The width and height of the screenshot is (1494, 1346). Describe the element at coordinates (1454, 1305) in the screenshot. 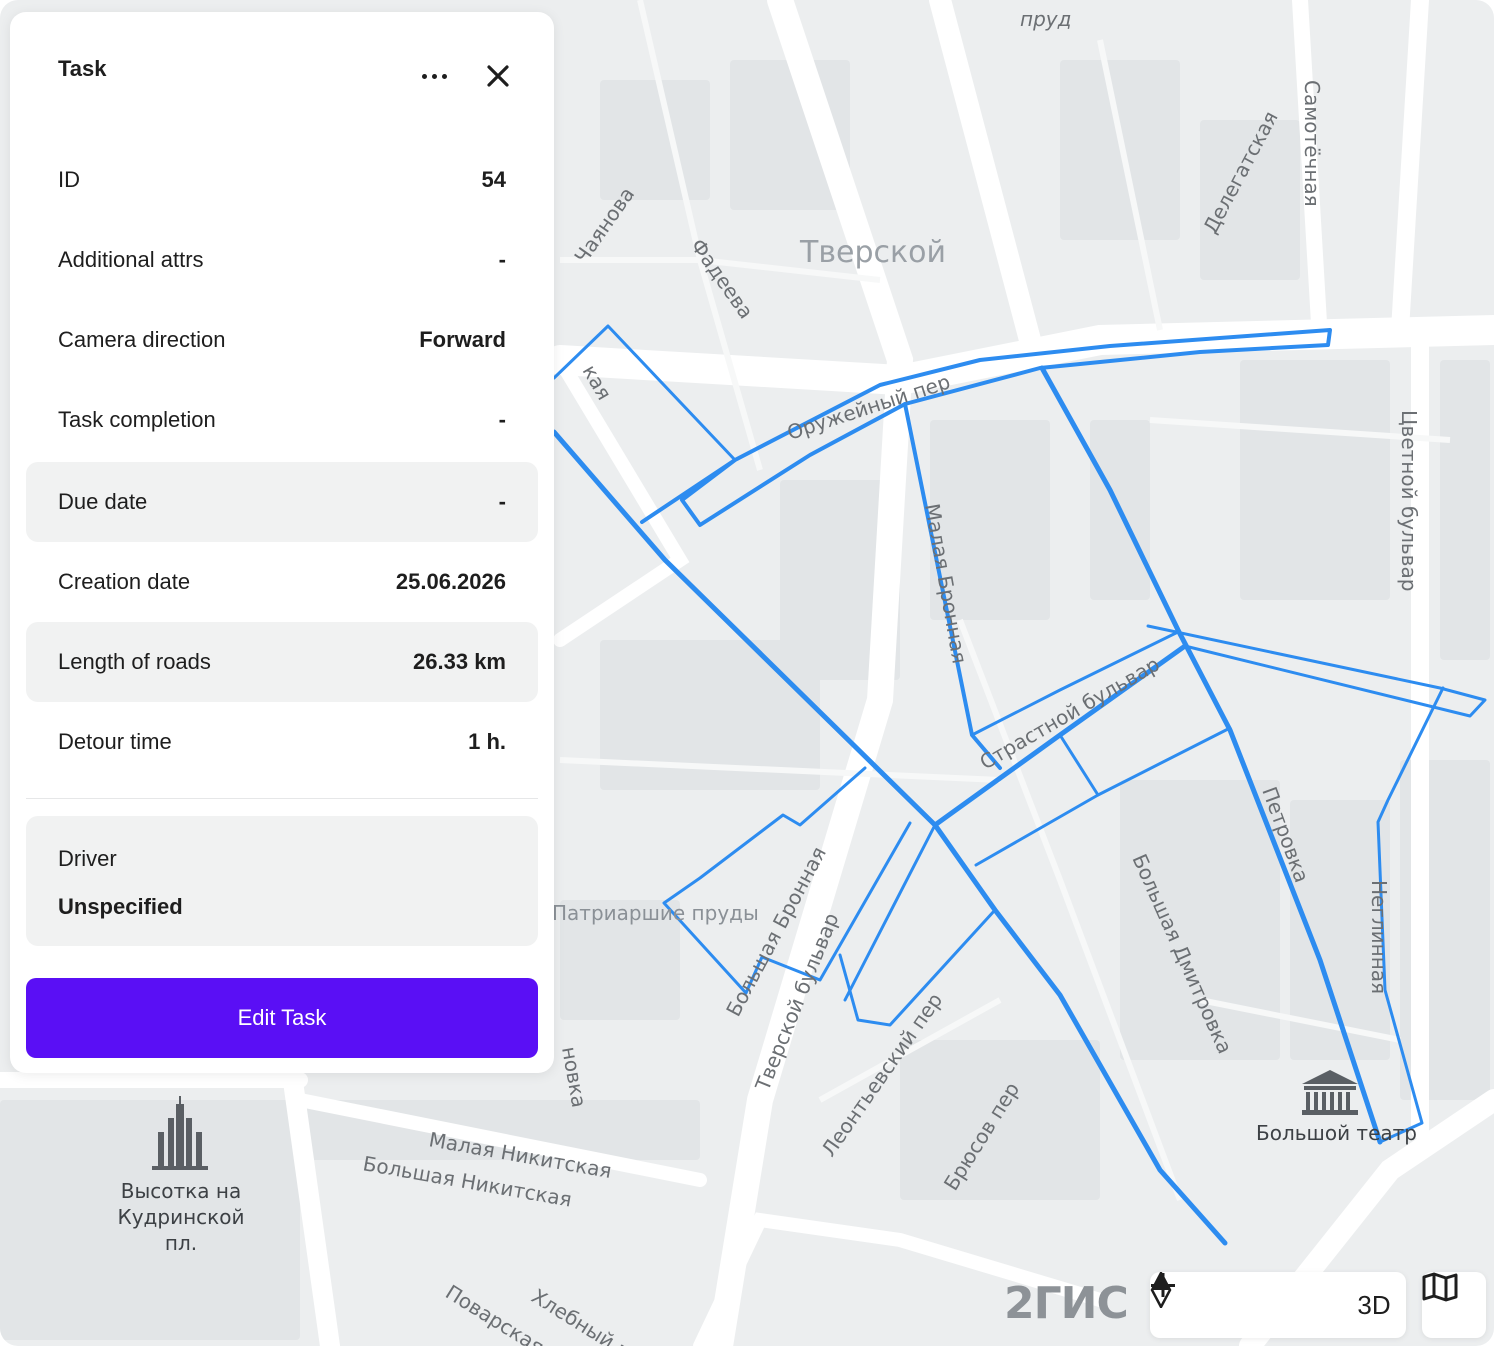

I see `map-layers-button` at that location.